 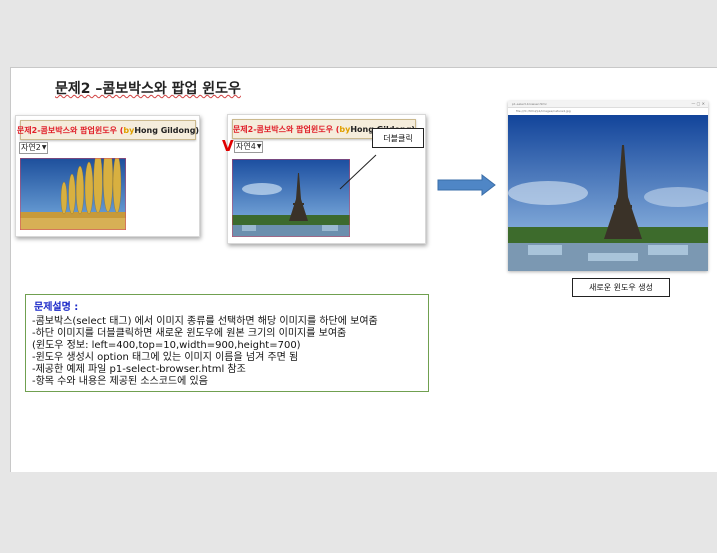 What do you see at coordinates (249, 147) in the screenshot?
I see `image-select: 자연4 ▼` at bounding box center [249, 147].